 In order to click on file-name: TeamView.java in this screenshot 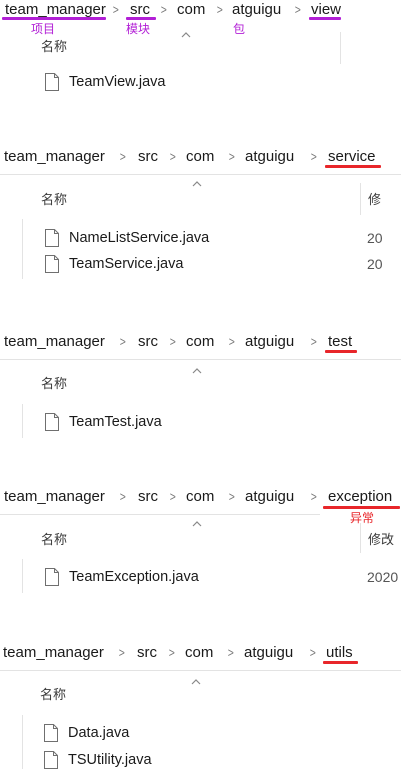, I will do `click(117, 82)`.